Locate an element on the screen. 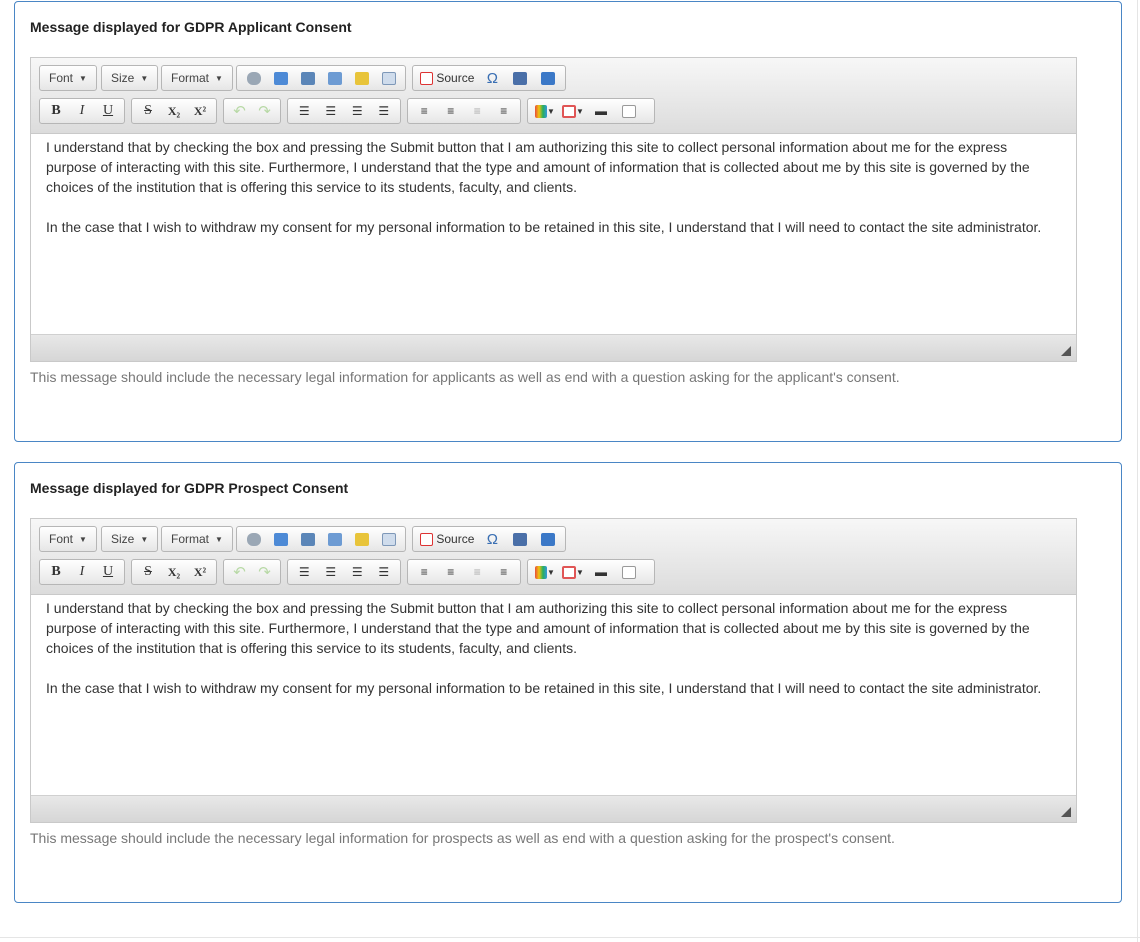 The image size is (1140, 942). indent-icon: ≡ is located at coordinates (504, 111).